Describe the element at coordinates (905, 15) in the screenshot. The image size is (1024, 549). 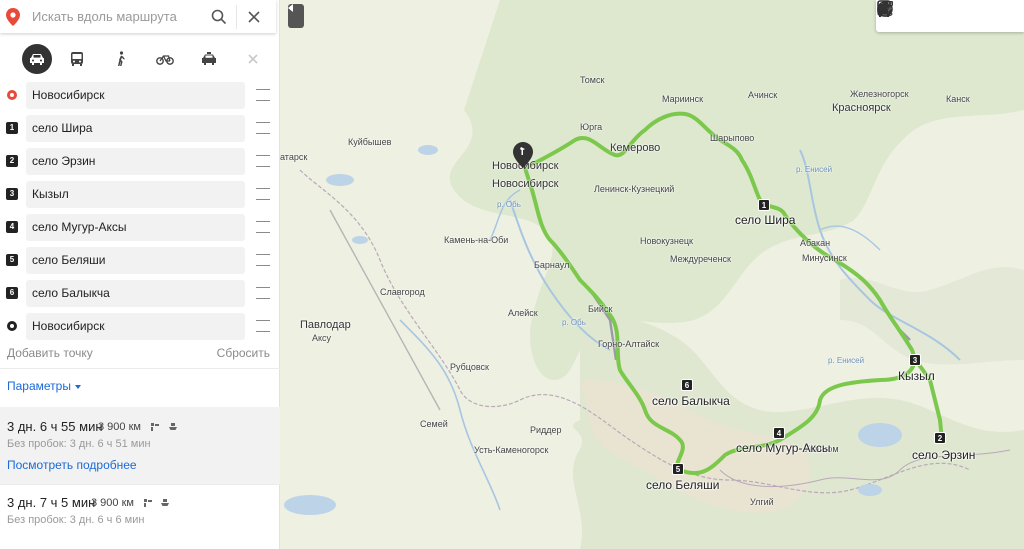
I see `panorama-button` at that location.